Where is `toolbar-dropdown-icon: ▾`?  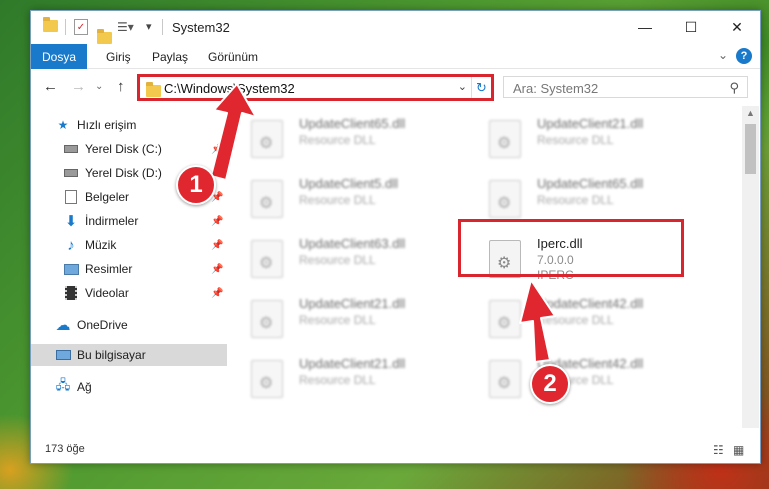 toolbar-dropdown-icon: ▾ is located at coordinates (149, 26).